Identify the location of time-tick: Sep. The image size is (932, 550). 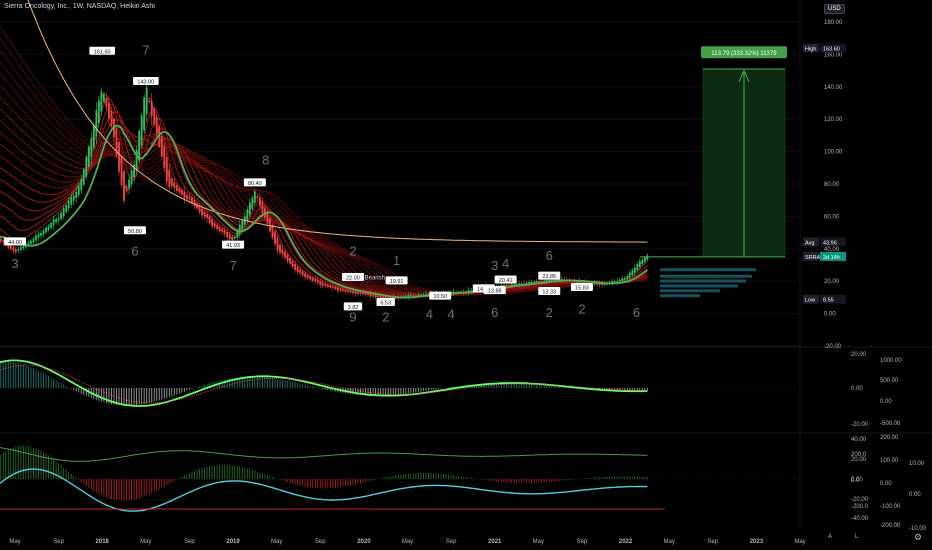
(451, 542).